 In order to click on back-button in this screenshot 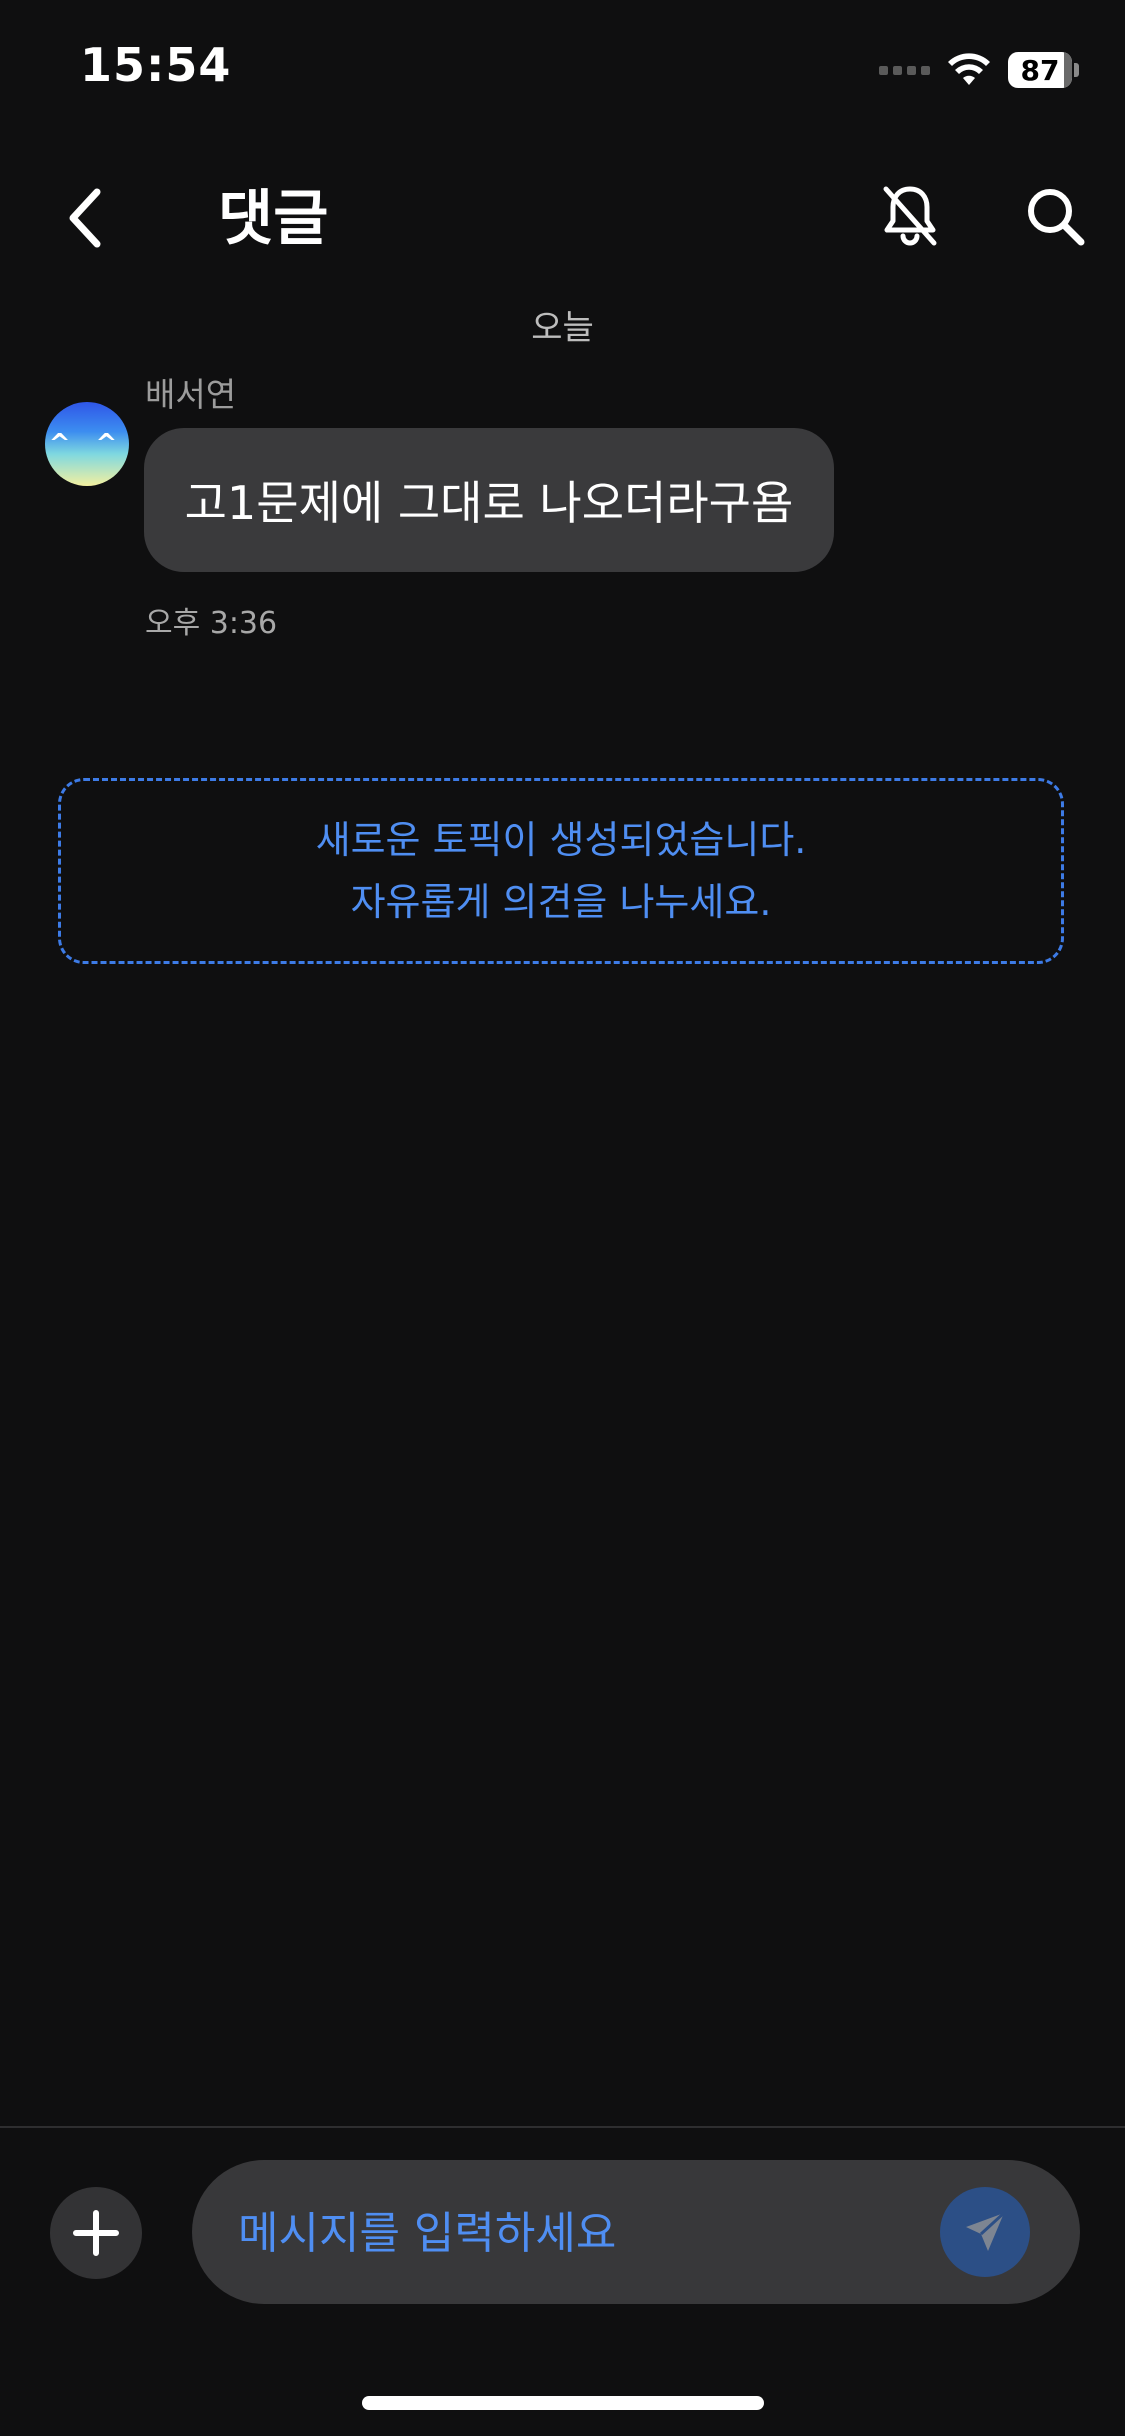, I will do `click(85, 218)`.